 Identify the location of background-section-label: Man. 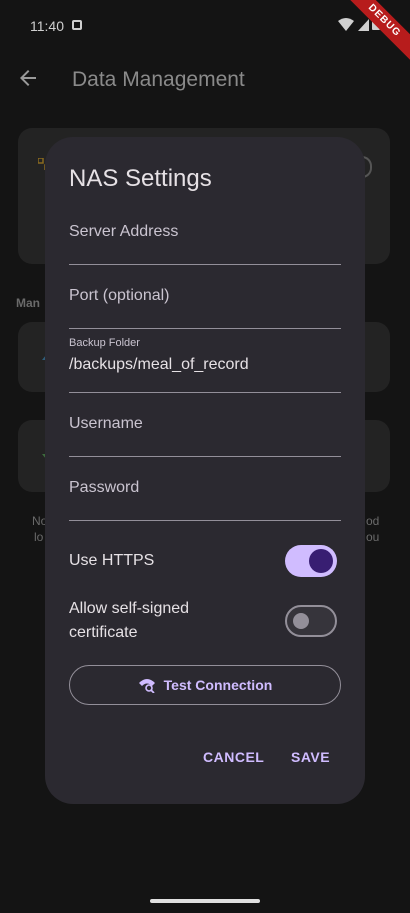
(28, 303).